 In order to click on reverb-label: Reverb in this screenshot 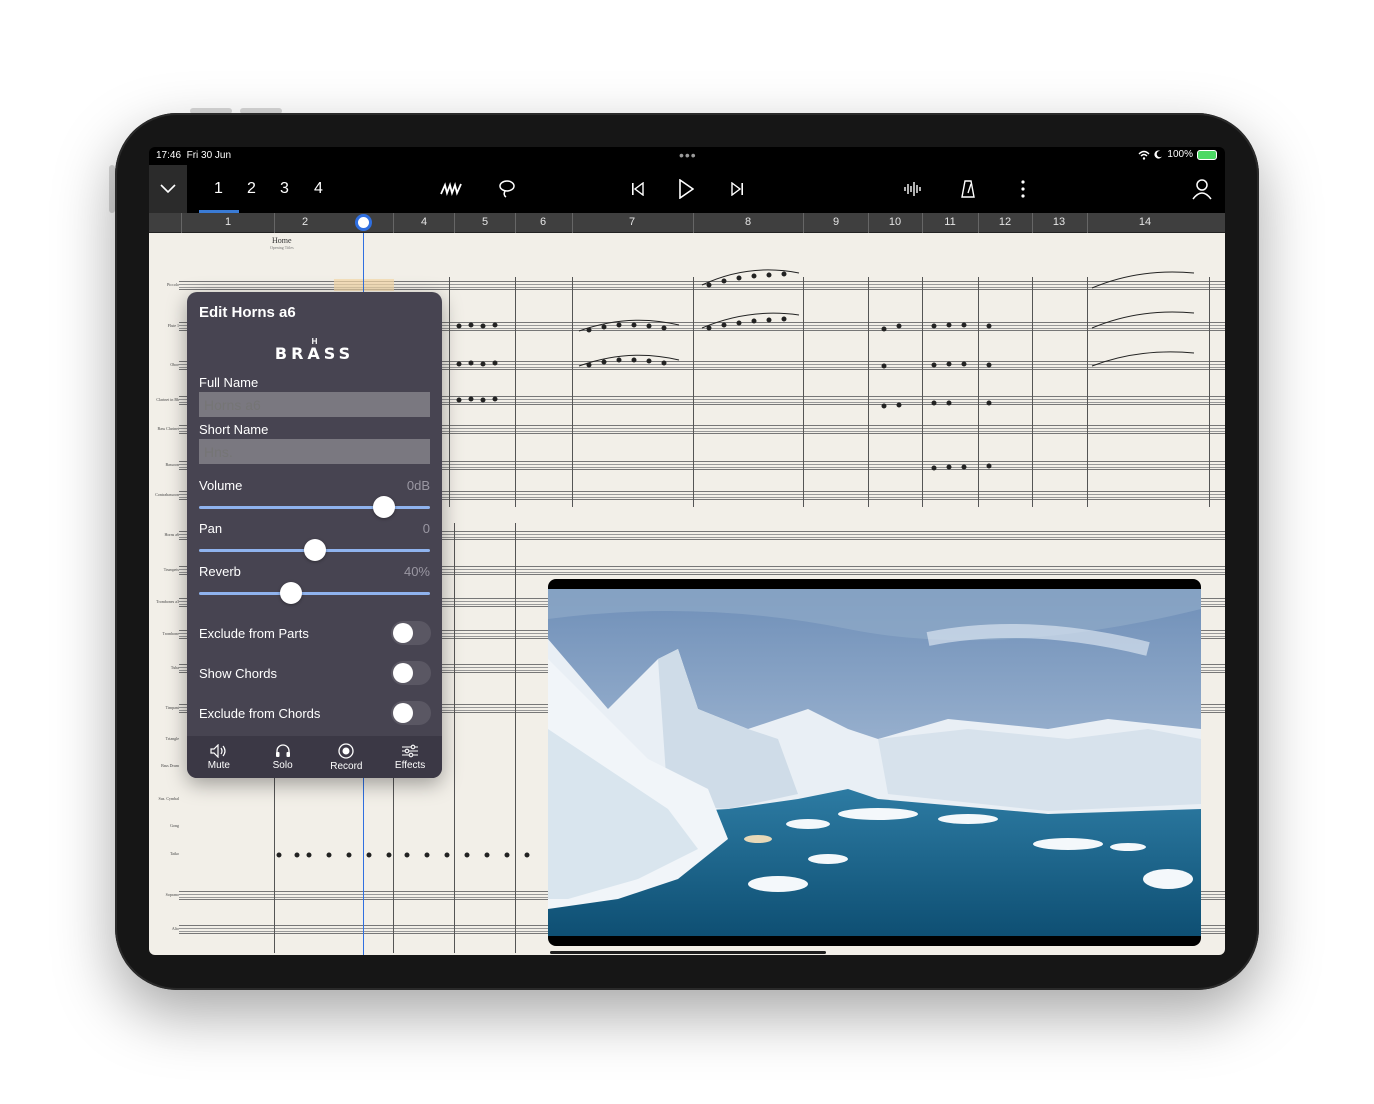, I will do `click(220, 571)`.